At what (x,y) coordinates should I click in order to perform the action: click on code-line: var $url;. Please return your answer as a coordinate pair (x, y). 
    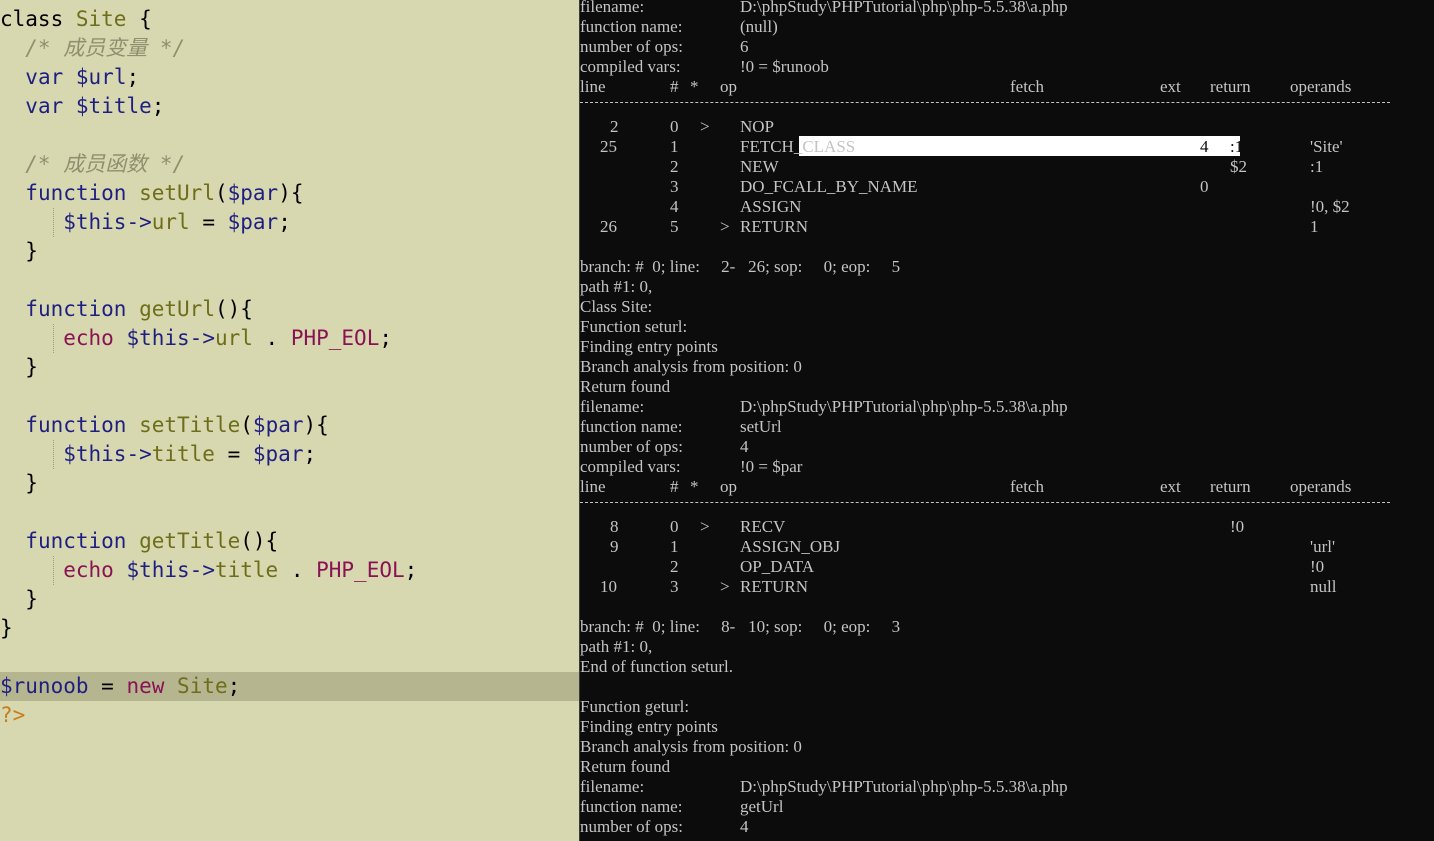
    Looking at the image, I should click on (69, 77).